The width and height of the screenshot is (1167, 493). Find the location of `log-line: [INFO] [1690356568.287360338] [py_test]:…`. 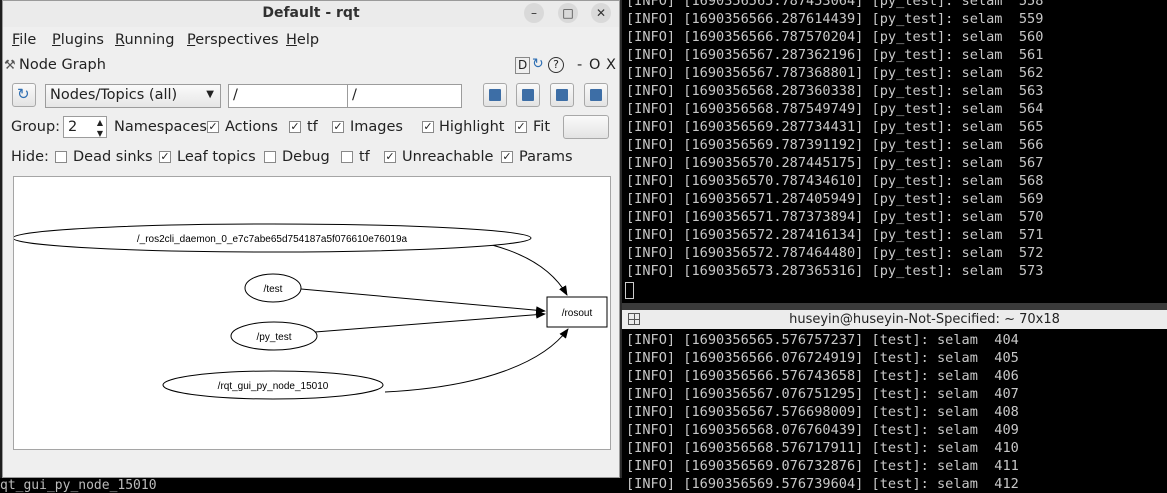

log-line: [INFO] [1690356568.287360338] [py_test]:… is located at coordinates (835, 91).